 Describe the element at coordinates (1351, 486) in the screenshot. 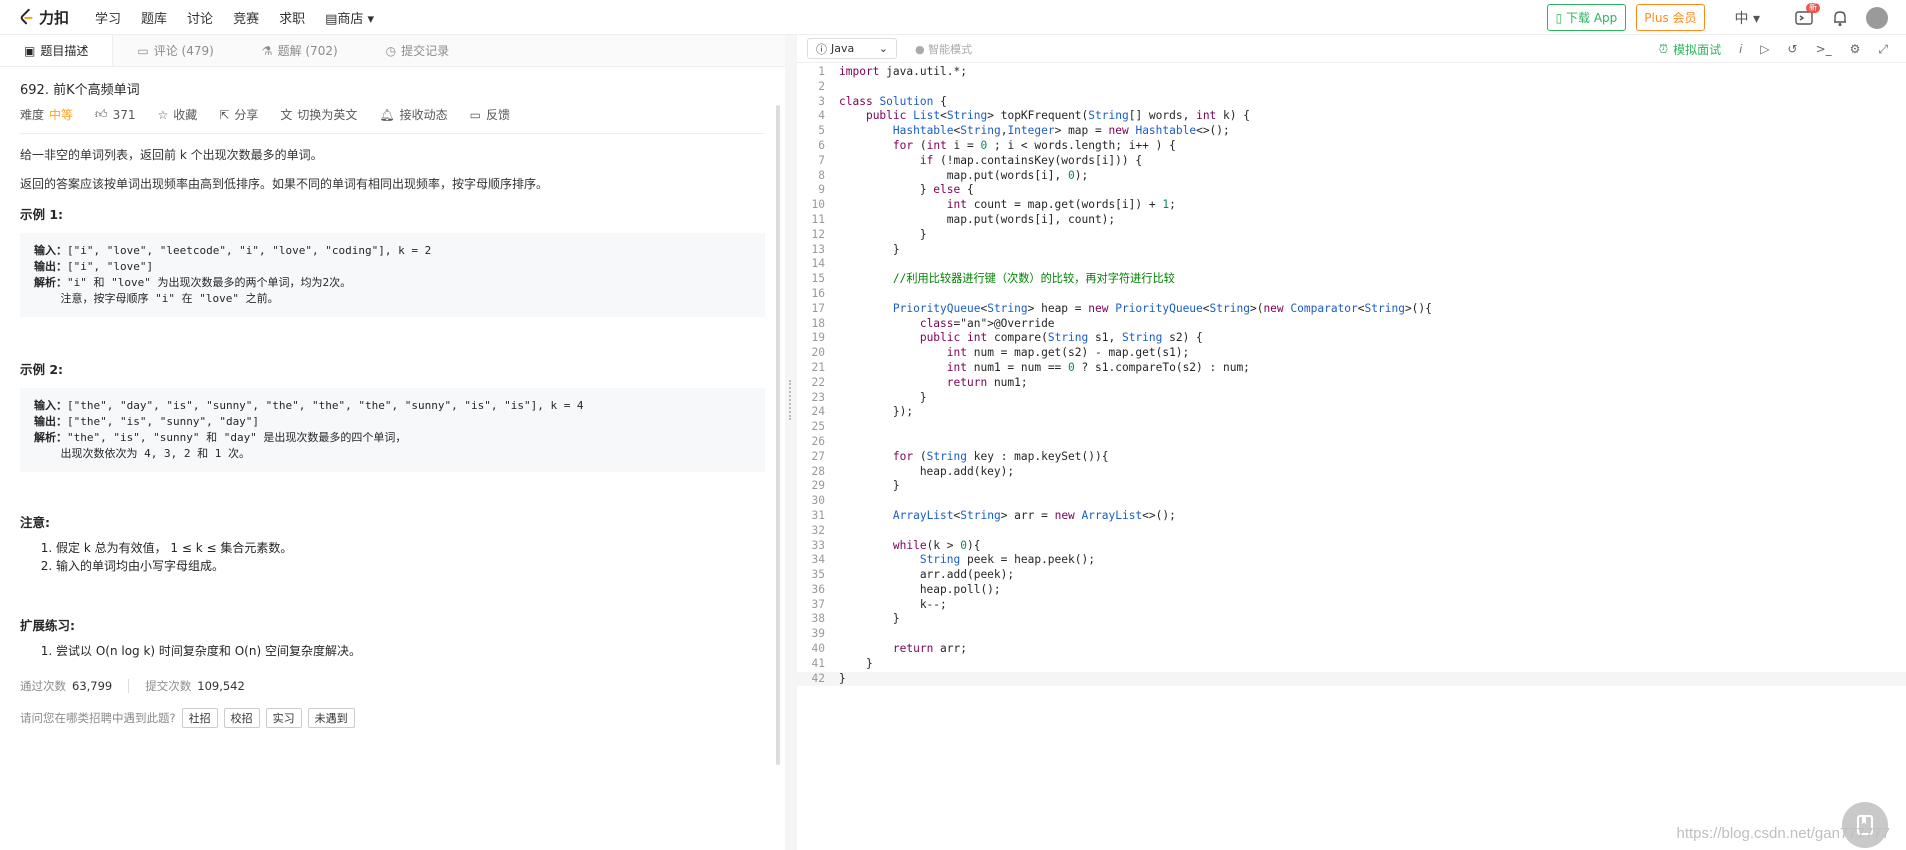

I see `code-line: 29 }` at that location.